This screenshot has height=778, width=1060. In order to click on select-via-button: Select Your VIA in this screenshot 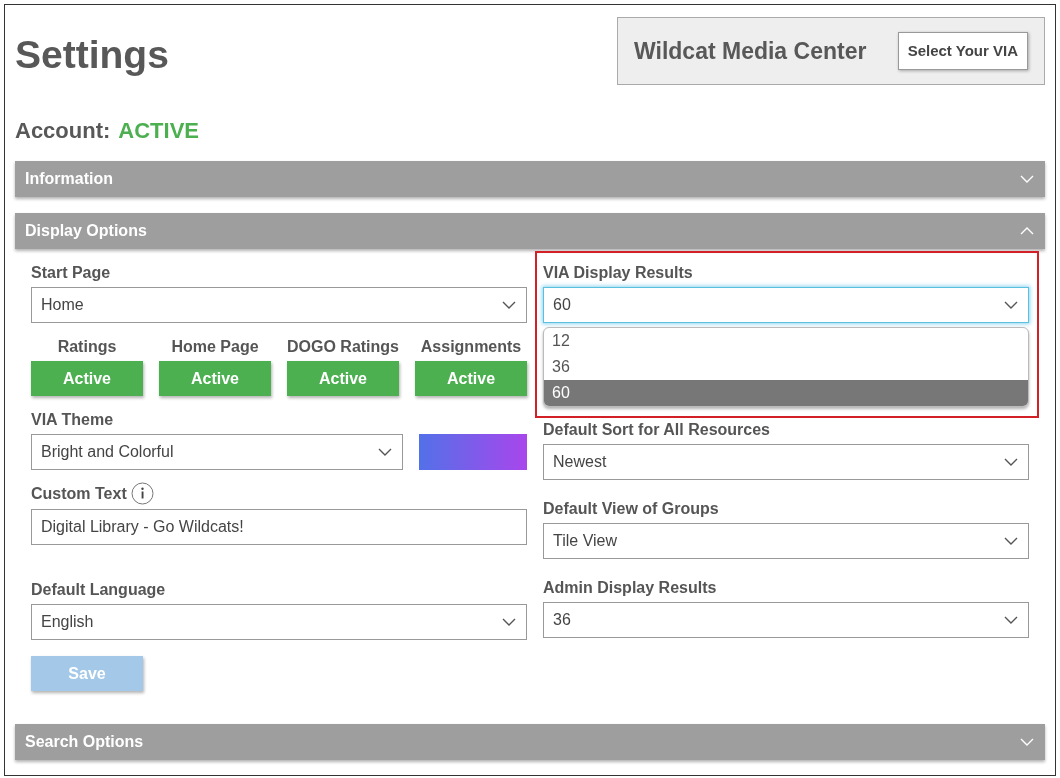, I will do `click(962, 51)`.